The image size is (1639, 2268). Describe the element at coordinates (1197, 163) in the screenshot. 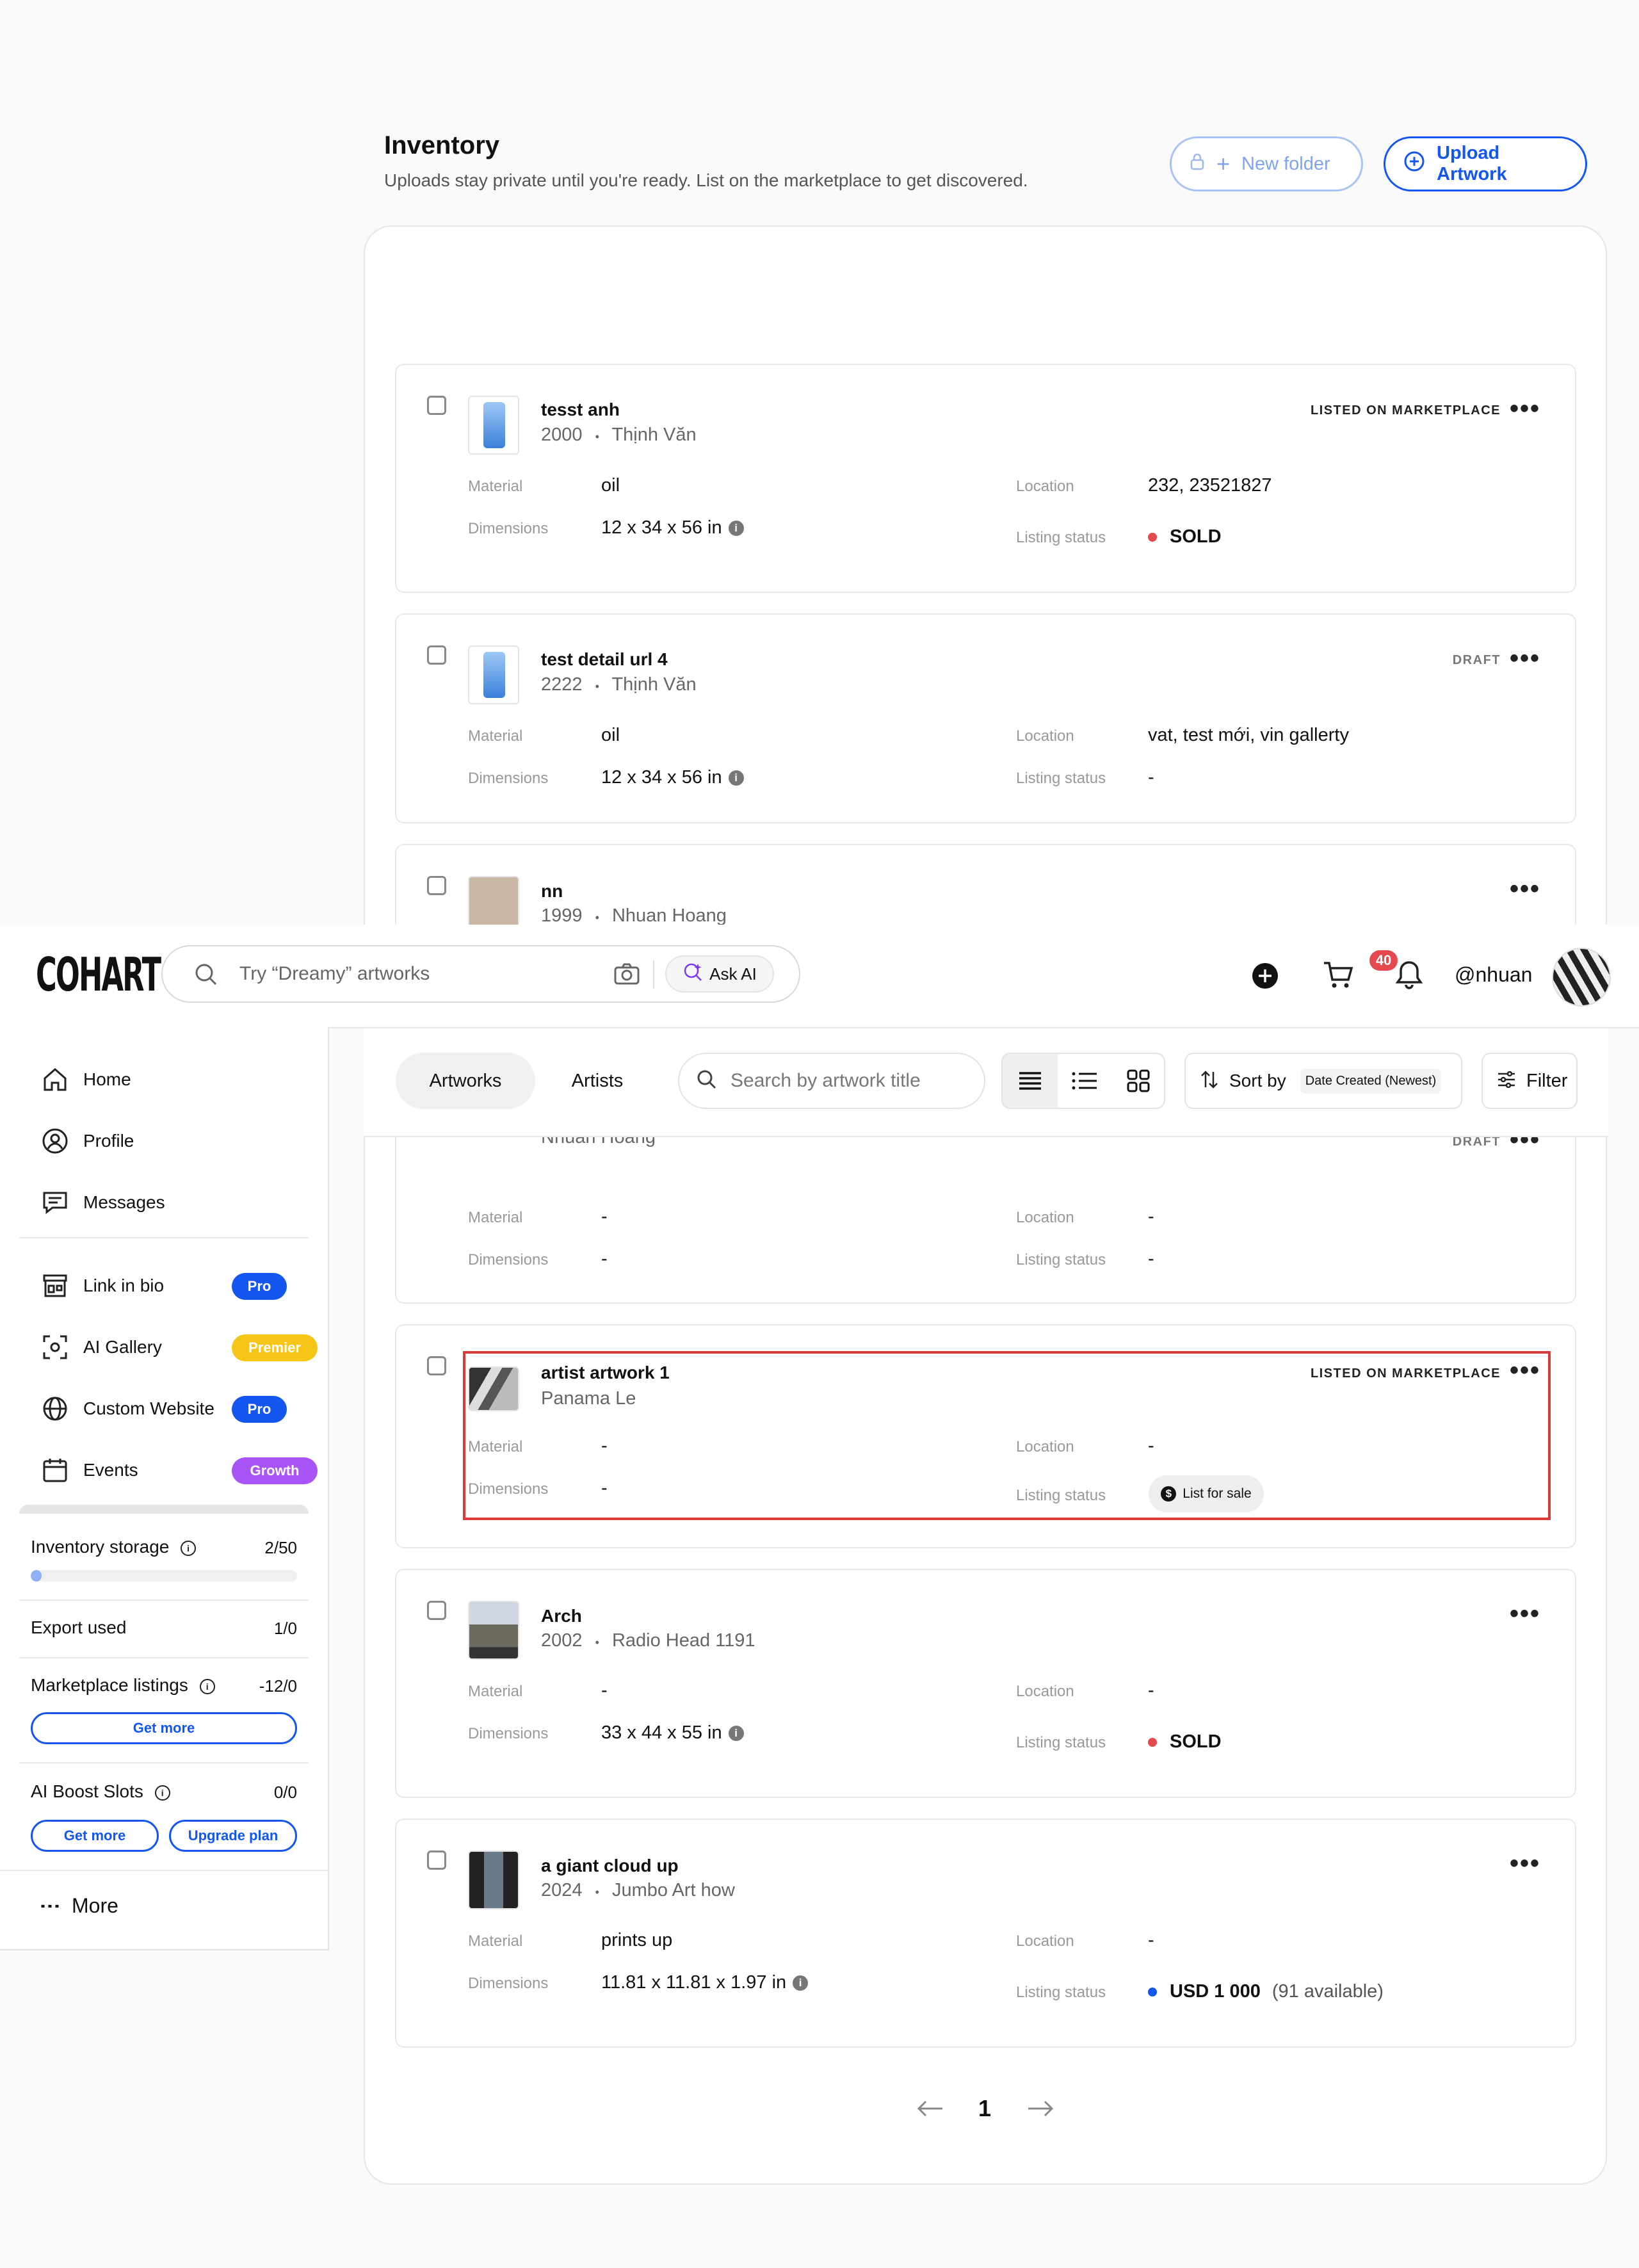

I see `lock-icon` at that location.